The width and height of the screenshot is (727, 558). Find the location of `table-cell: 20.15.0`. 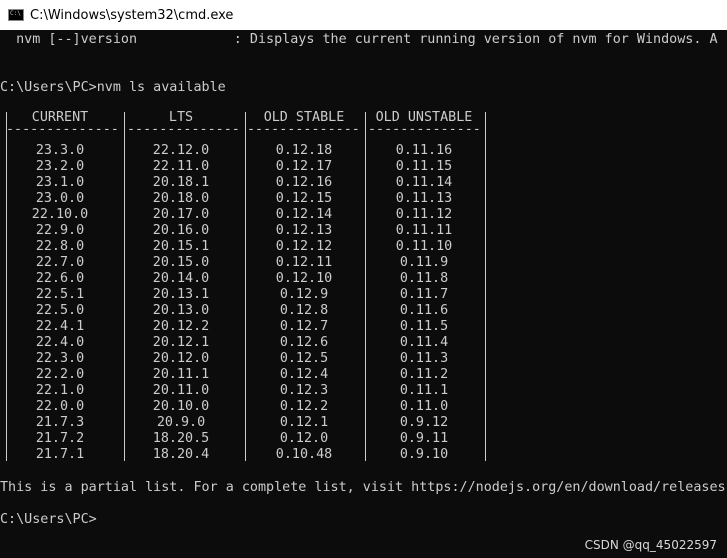

table-cell: 20.15.0 is located at coordinates (181, 262).